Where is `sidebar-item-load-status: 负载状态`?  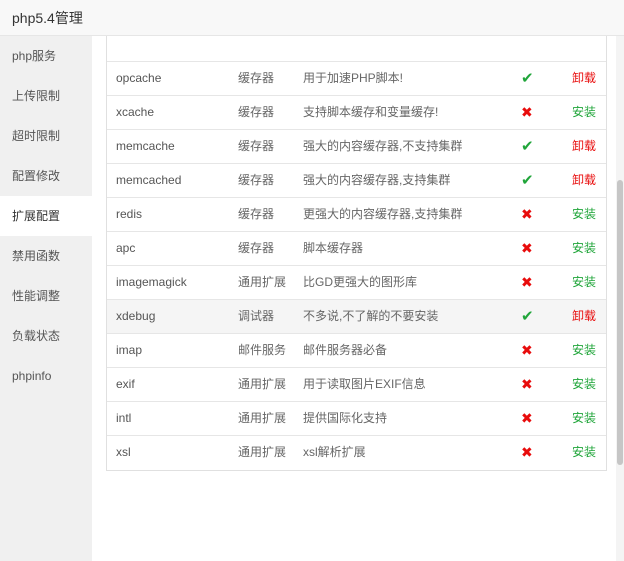 sidebar-item-load-status: 负载状态 is located at coordinates (46, 336).